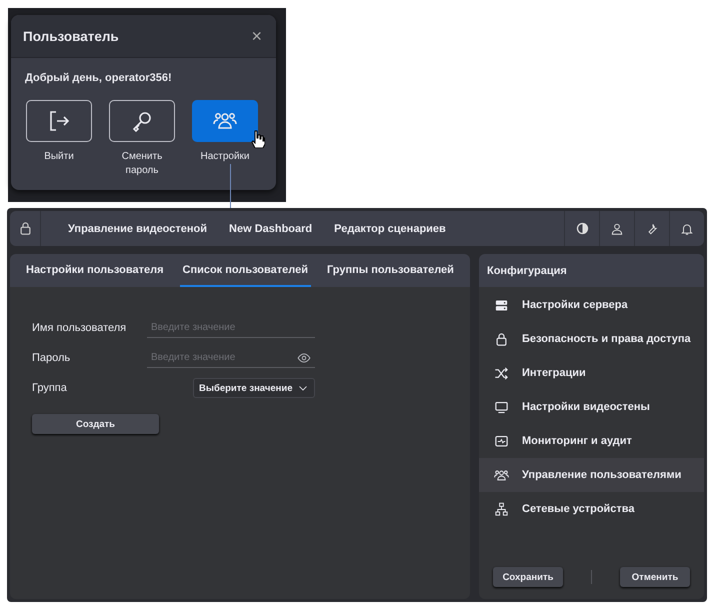 The image size is (718, 605). I want to click on config-menu-item: Сетевые устройства, so click(591, 509).